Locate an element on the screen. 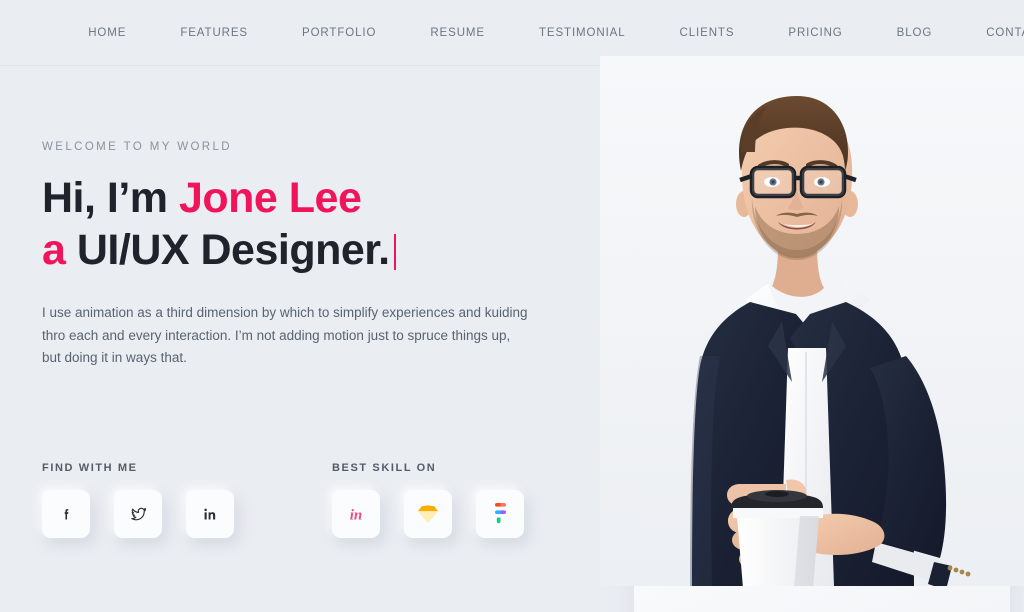 The width and height of the screenshot is (1024, 612). facebook-icon is located at coordinates (66, 514).